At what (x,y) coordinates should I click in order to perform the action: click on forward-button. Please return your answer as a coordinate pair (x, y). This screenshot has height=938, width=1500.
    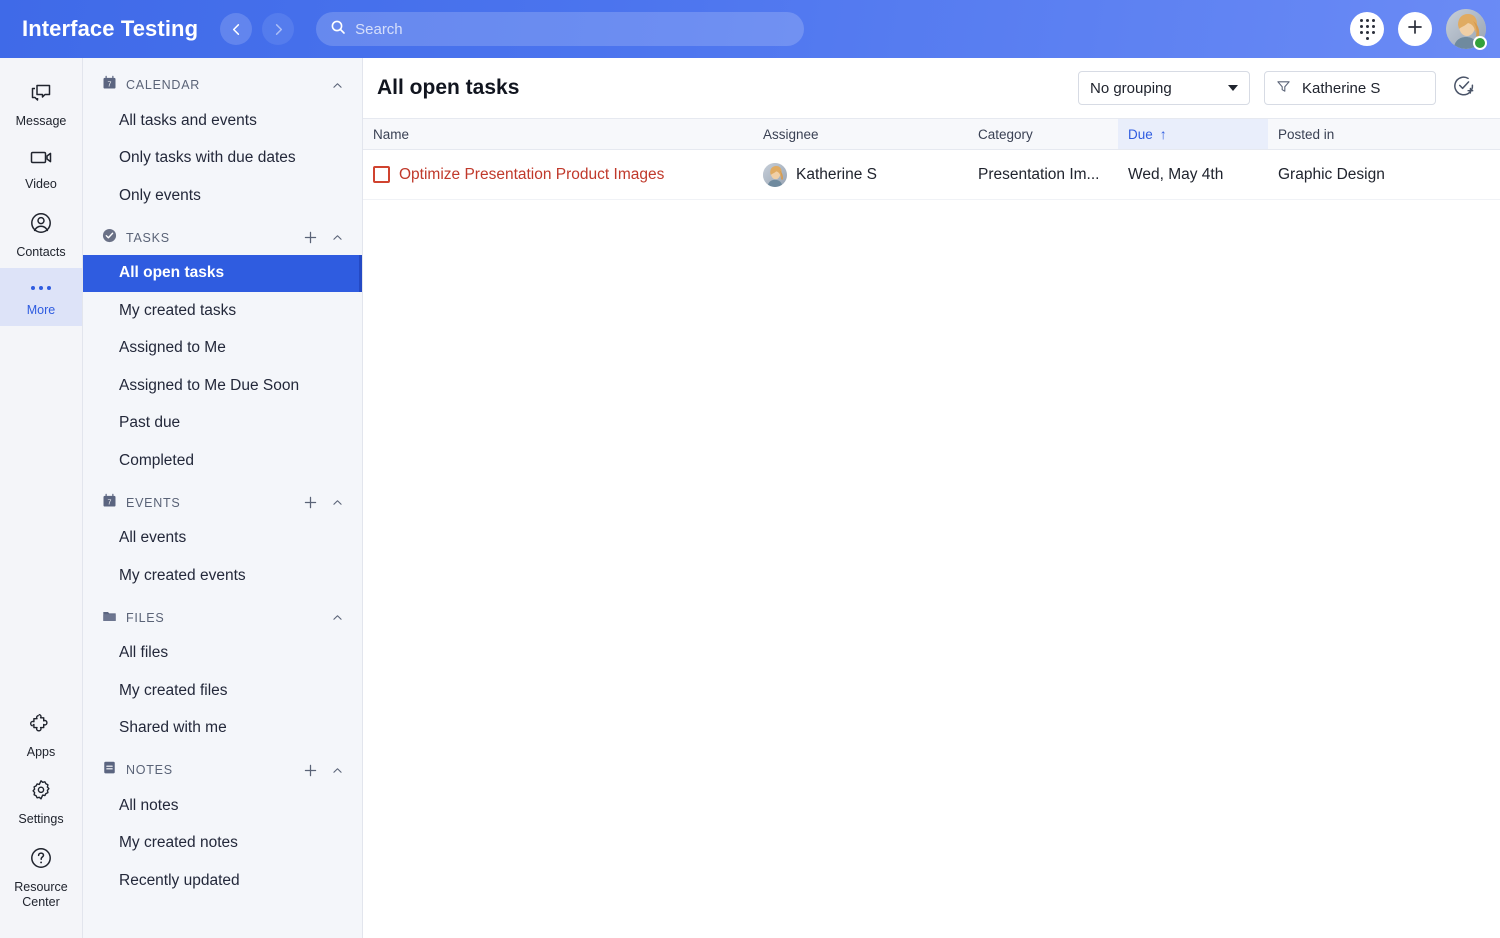
    Looking at the image, I should click on (278, 29).